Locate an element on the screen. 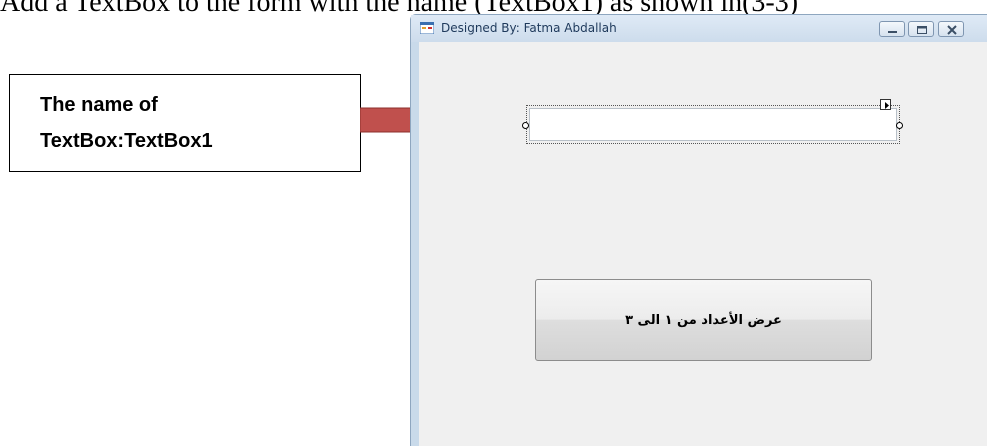 This screenshot has height=446, width=987. maximize-icon is located at coordinates (922, 30).